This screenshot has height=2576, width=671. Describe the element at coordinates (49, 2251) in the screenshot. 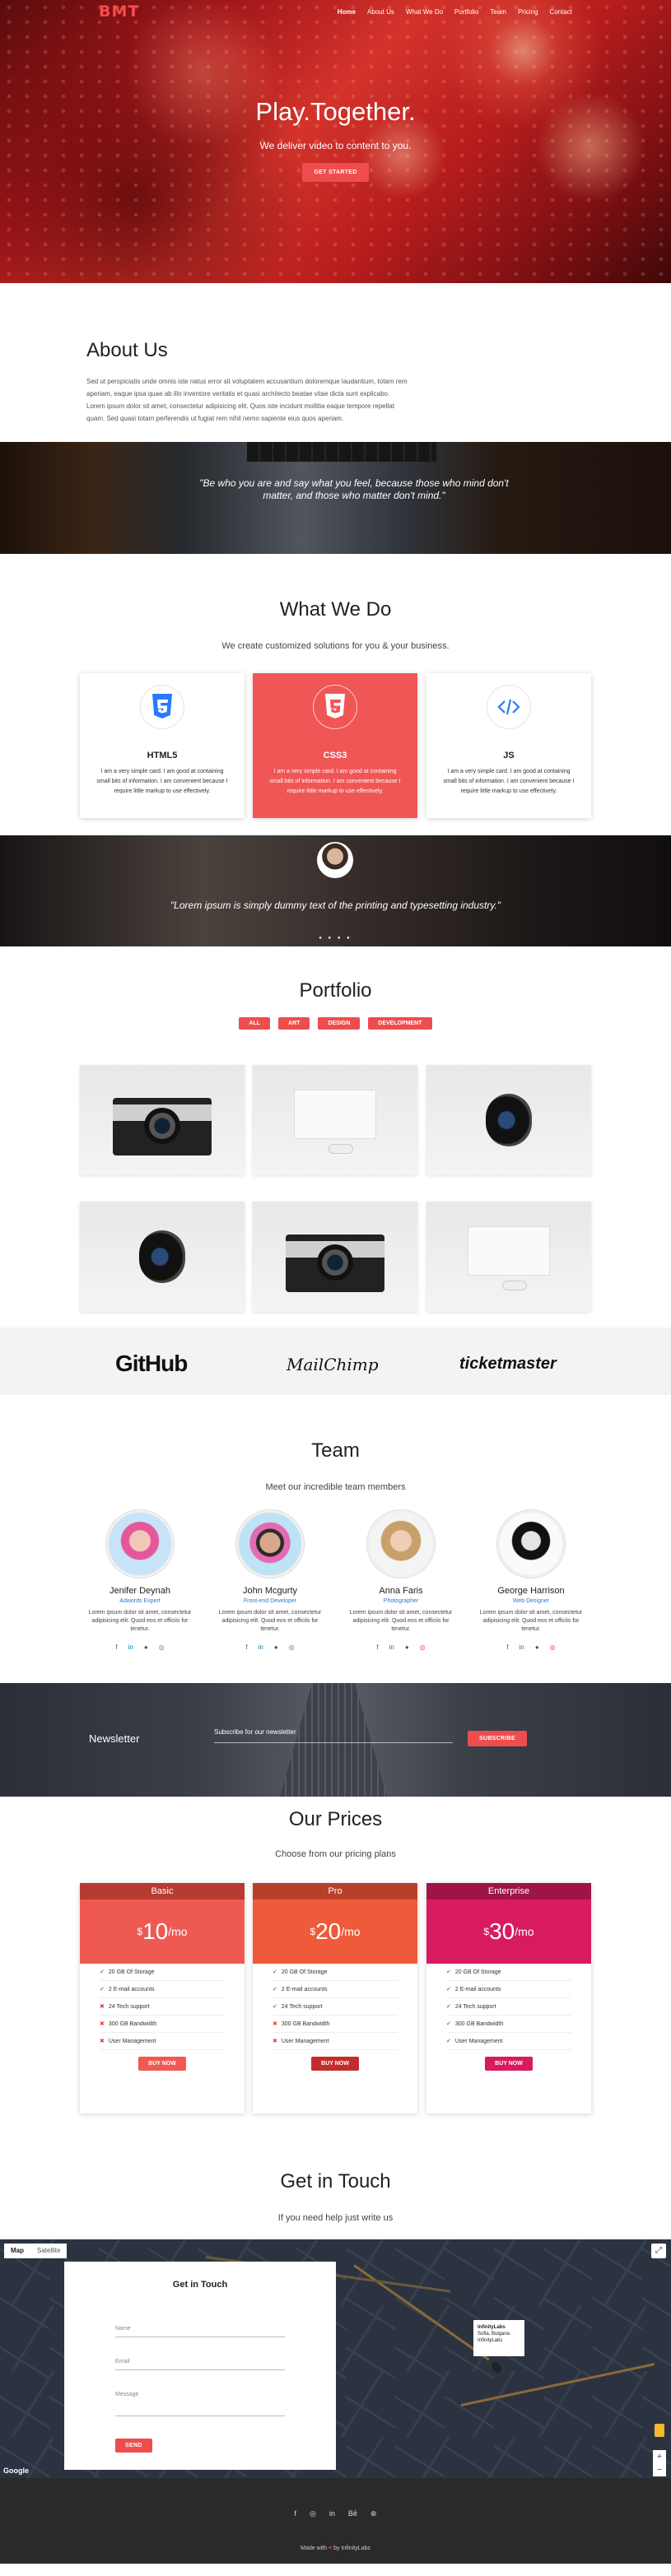

I see `satellite-tab: Satellite` at that location.